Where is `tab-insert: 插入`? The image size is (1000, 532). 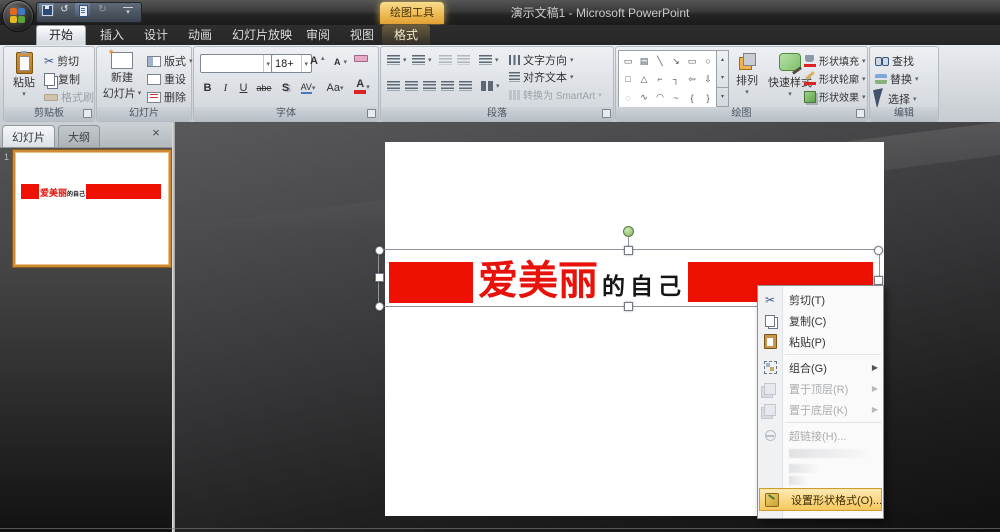
tab-insert: 插入 is located at coordinates (112, 35).